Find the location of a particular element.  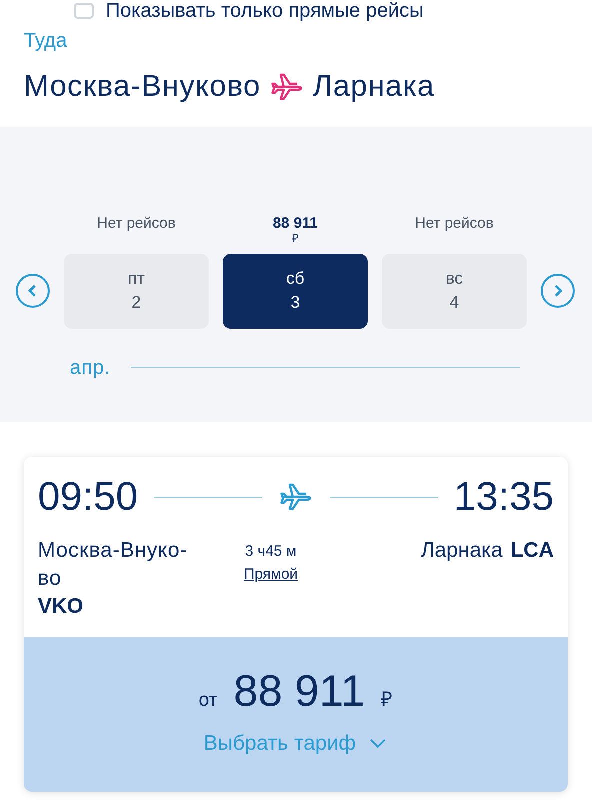

origin-city: Москва-Внуково is located at coordinates (142, 87).